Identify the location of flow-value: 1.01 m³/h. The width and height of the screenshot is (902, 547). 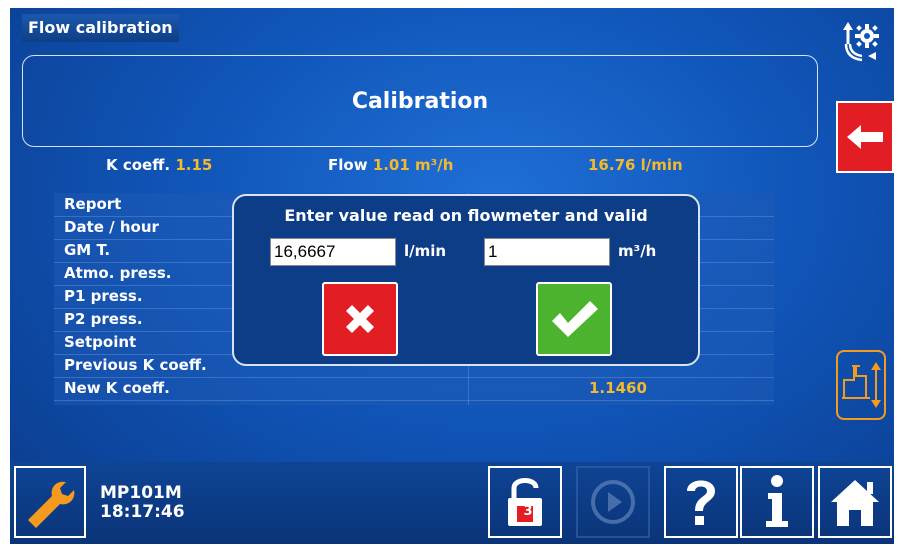
(413, 165).